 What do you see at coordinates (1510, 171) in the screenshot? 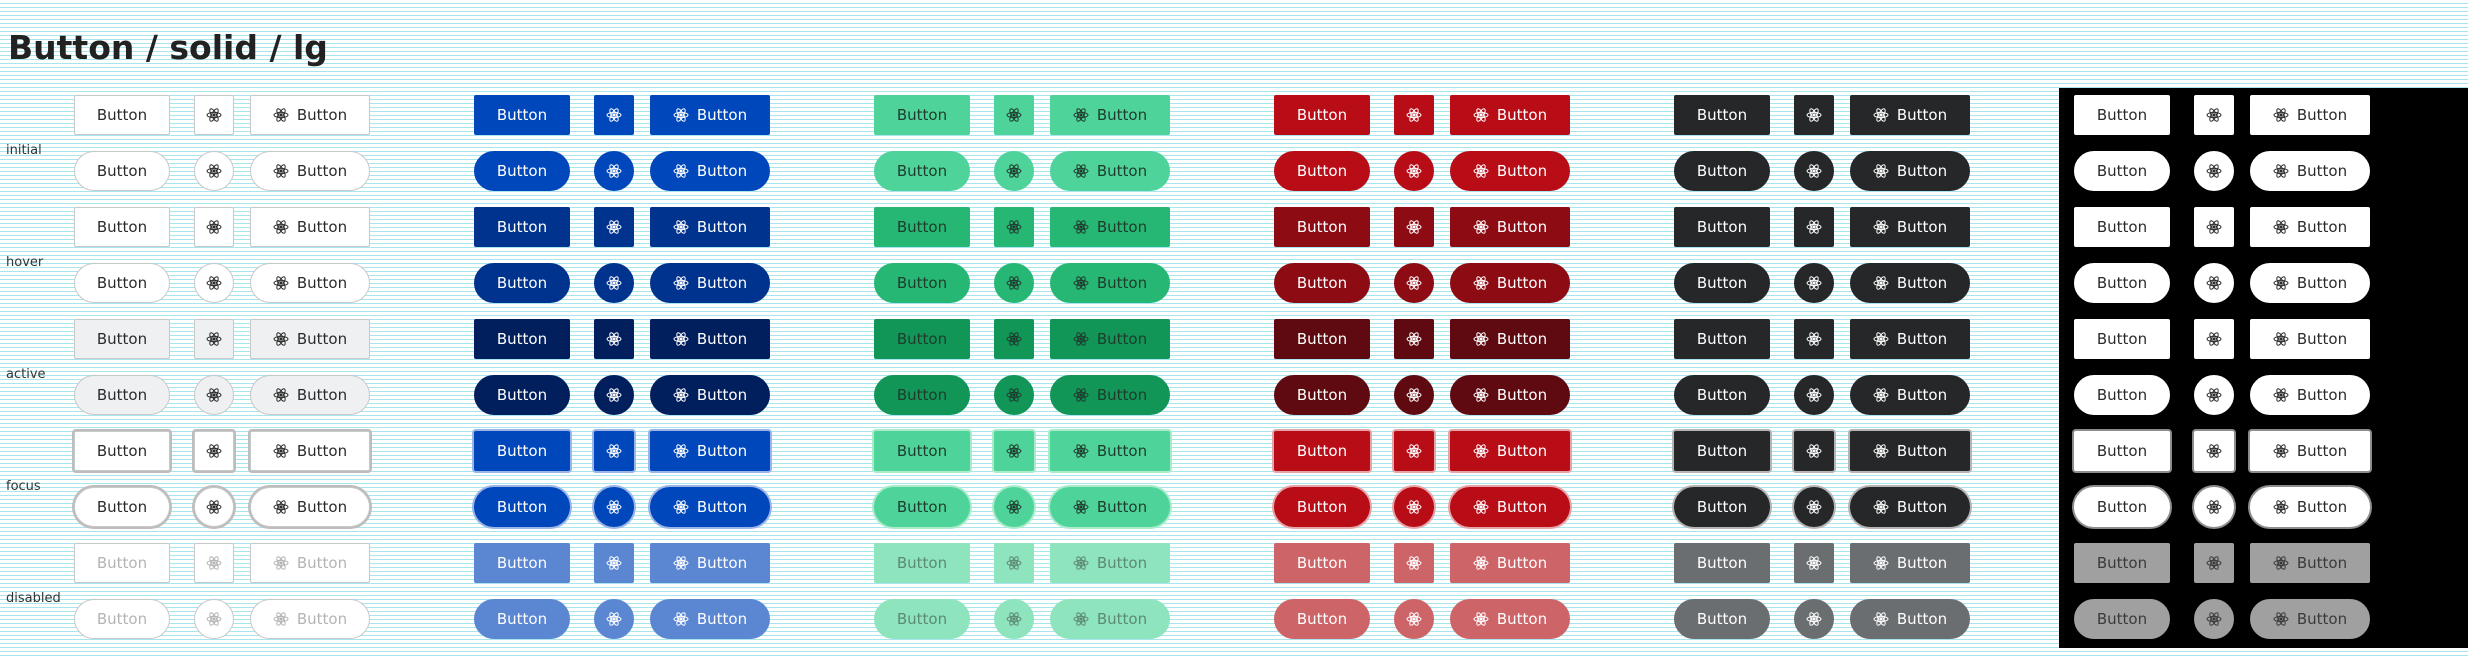
I see `danger-initial-pill-icon-text-button: Button` at bounding box center [1510, 171].